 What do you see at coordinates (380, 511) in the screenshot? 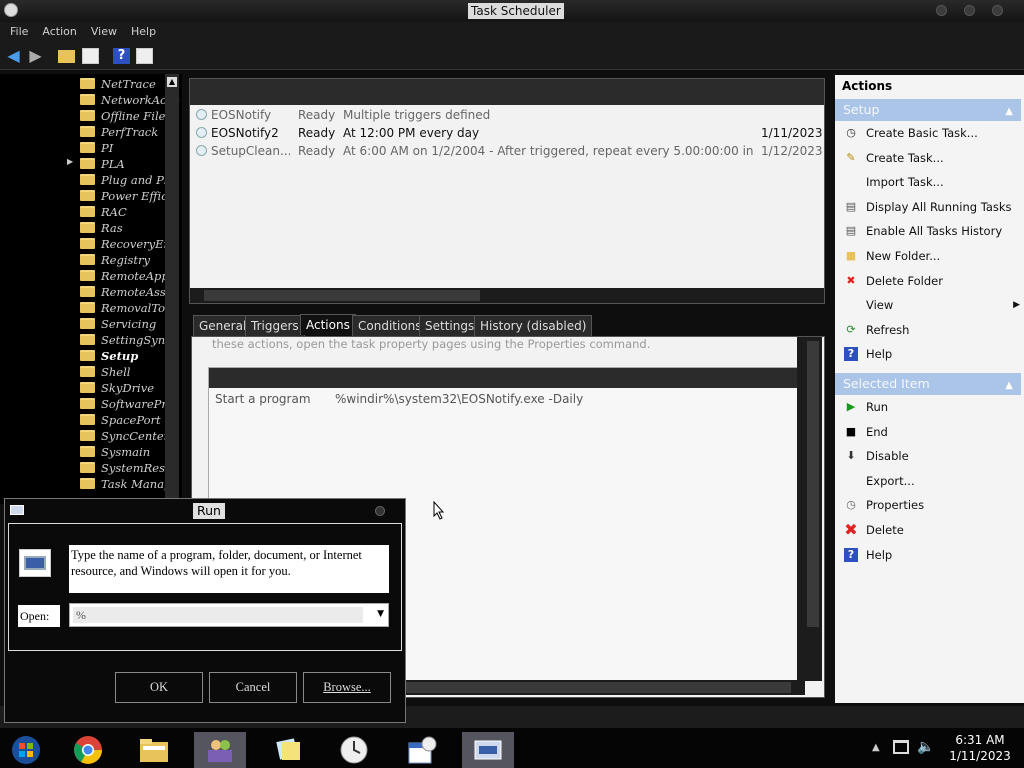
I see `run-close-button` at bounding box center [380, 511].